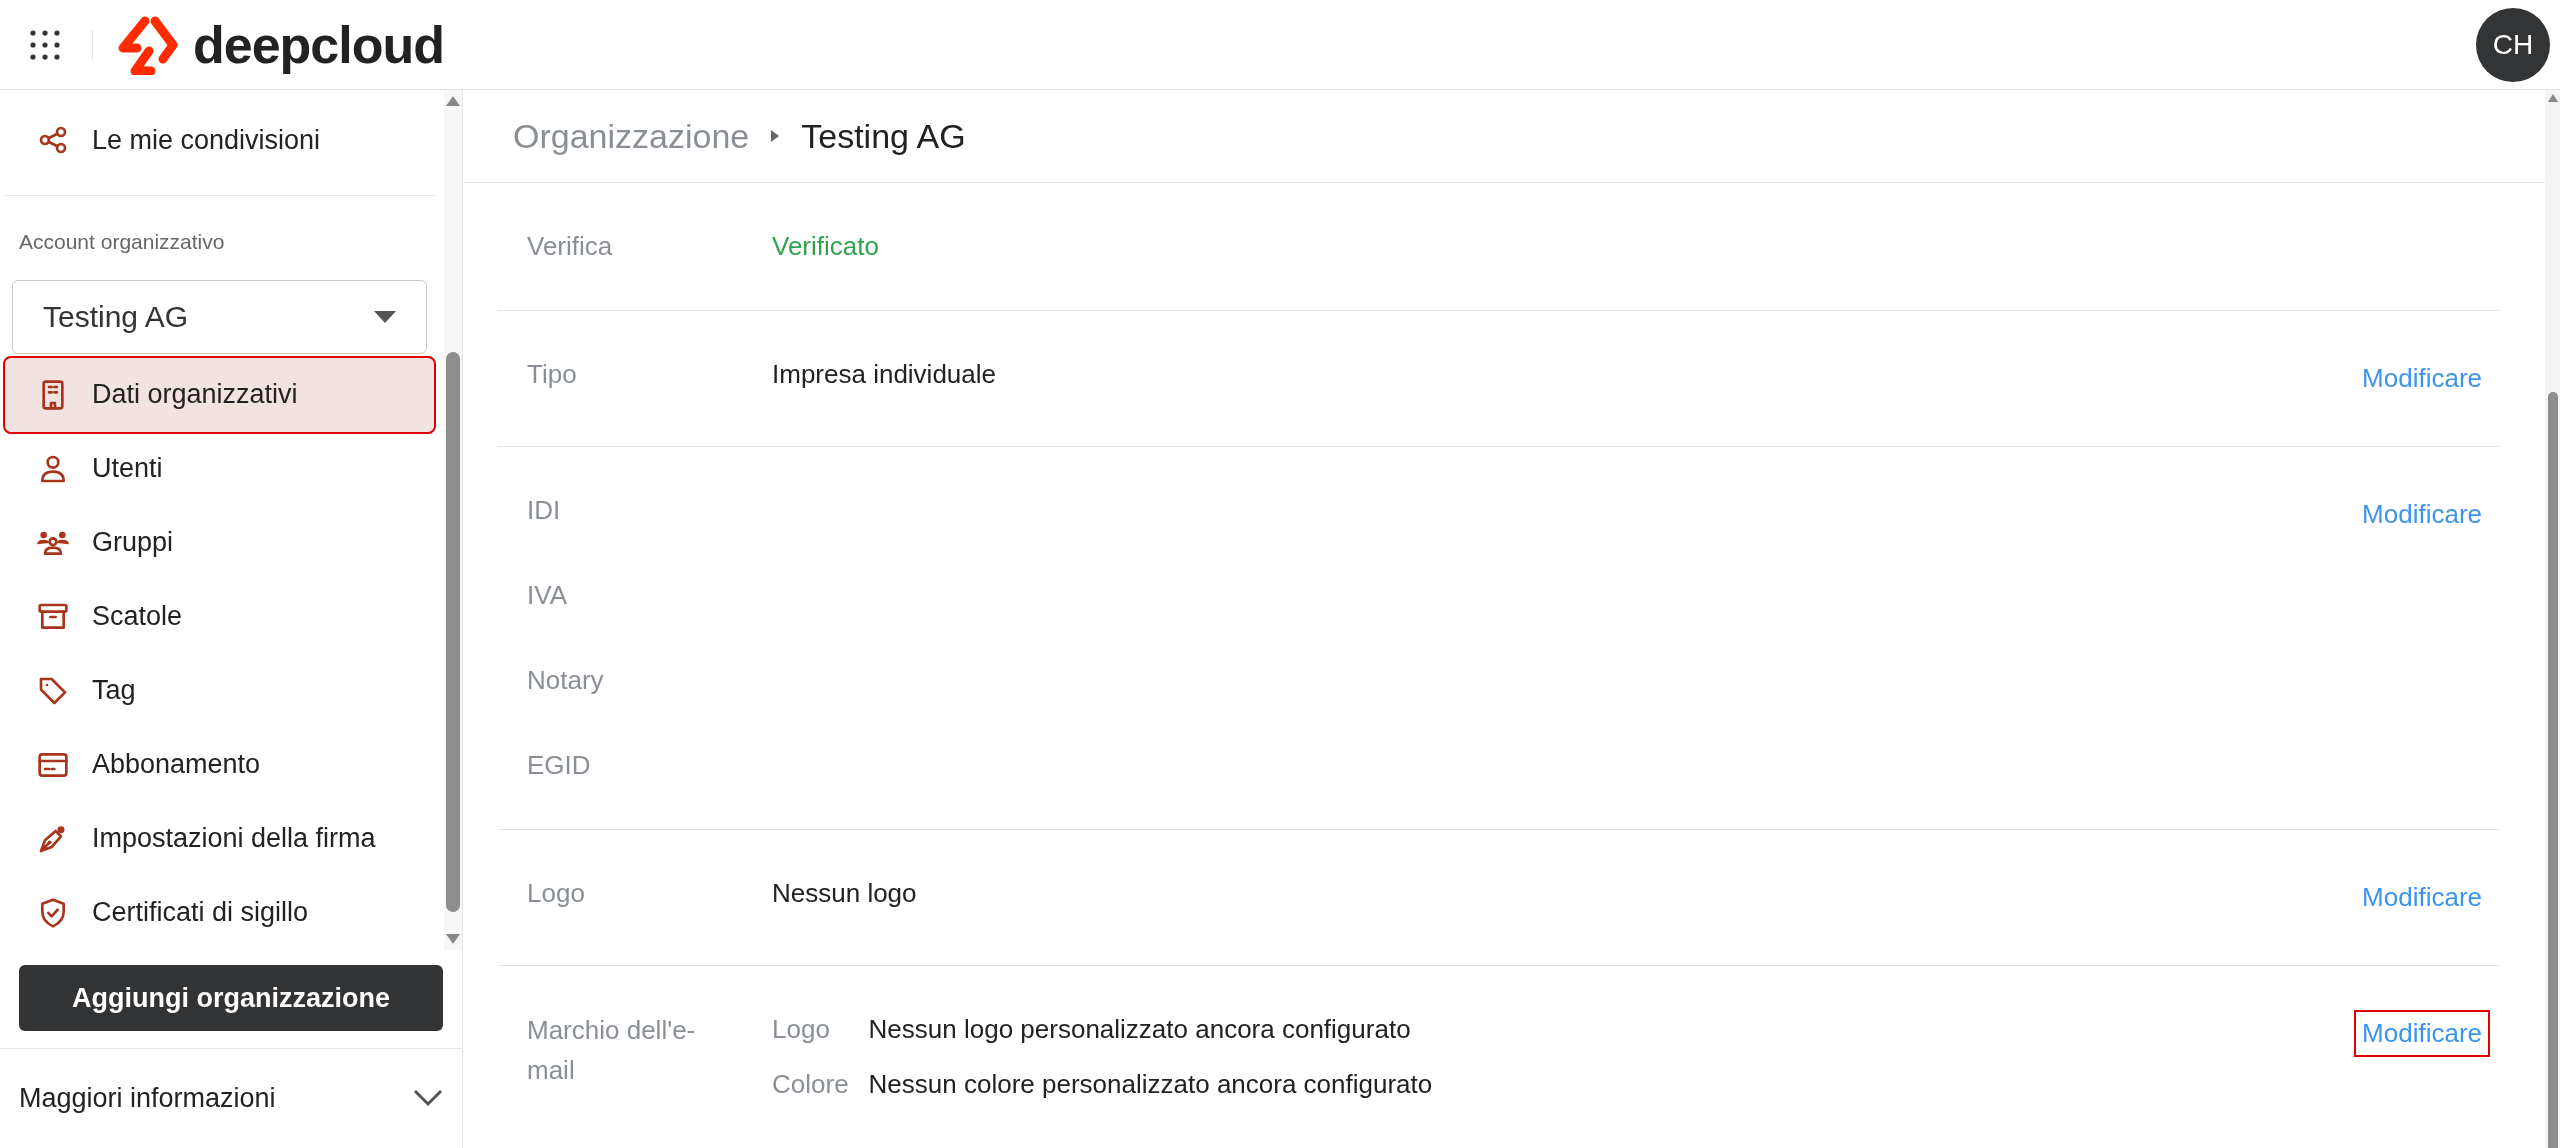  What do you see at coordinates (428, 1098) in the screenshot?
I see `chevron-down-icon` at bounding box center [428, 1098].